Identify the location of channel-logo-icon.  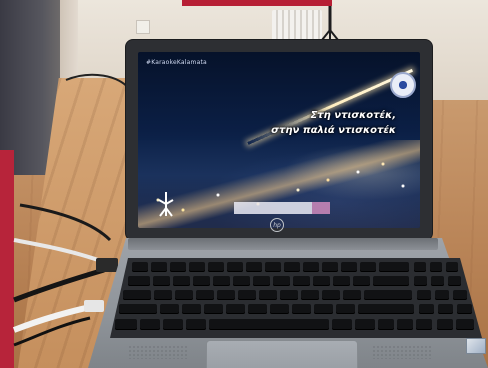
(403, 85).